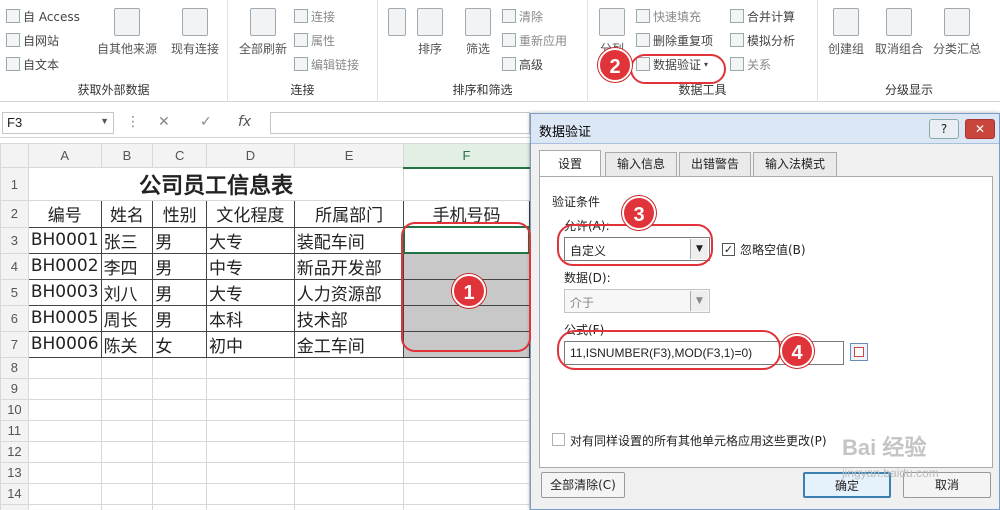 The height and width of the screenshot is (510, 1000). I want to click on apply-all-checkbox, so click(558, 439).